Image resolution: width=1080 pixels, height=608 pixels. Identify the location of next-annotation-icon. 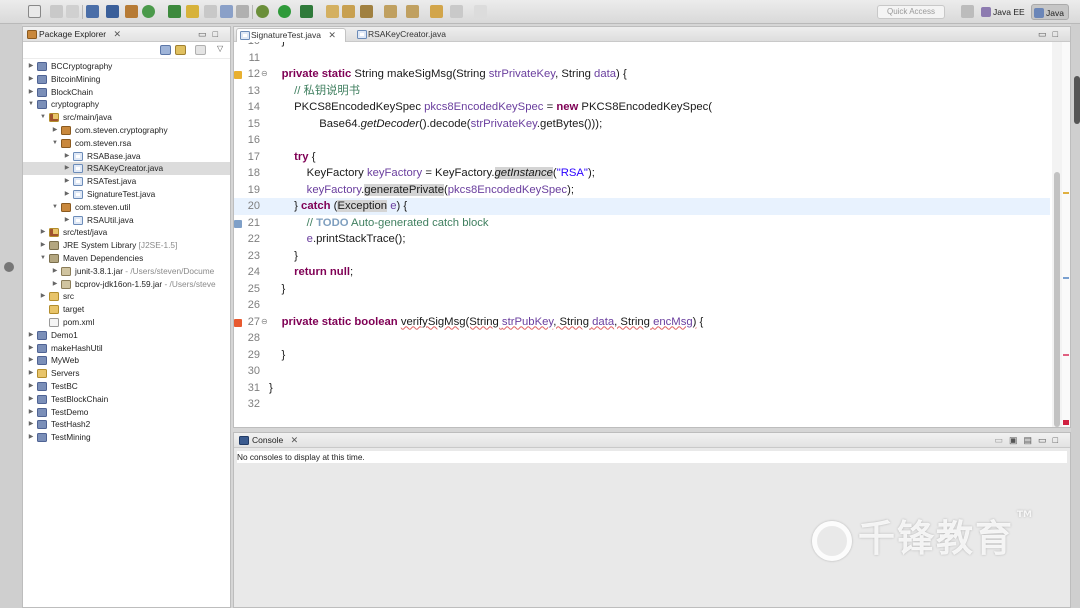
(390, 11).